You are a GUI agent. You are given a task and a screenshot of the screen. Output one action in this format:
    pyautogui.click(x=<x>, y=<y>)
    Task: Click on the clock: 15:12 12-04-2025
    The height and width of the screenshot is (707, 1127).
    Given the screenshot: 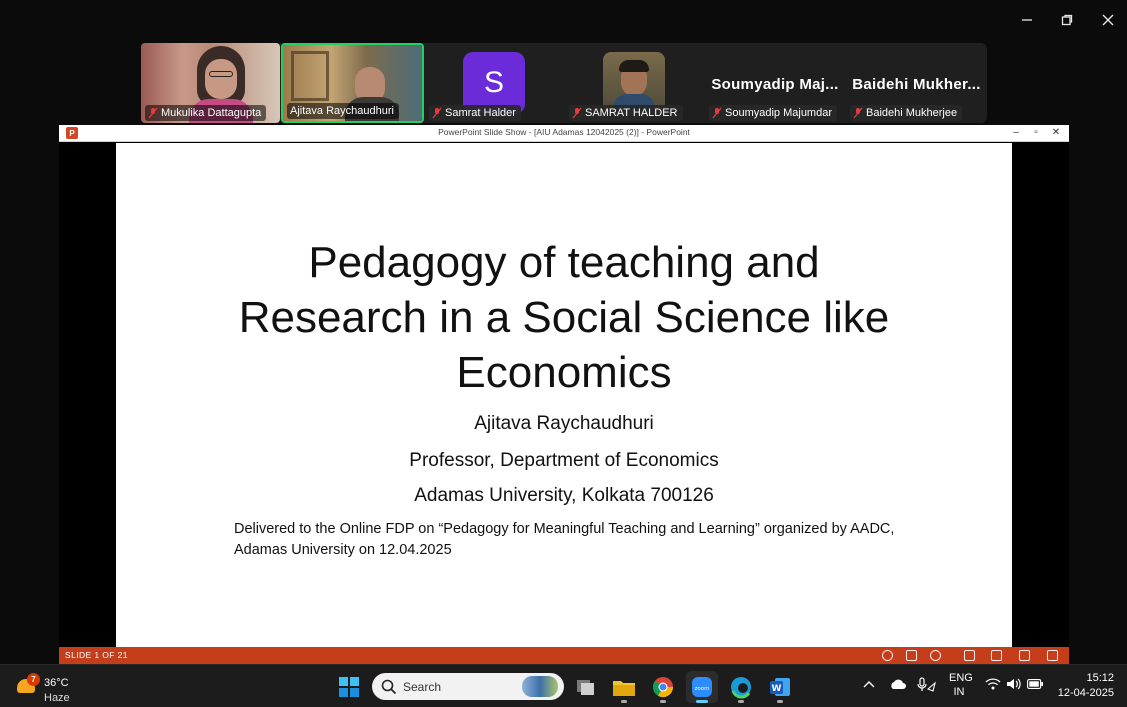 What is the action you would take?
    pyautogui.click(x=1084, y=685)
    